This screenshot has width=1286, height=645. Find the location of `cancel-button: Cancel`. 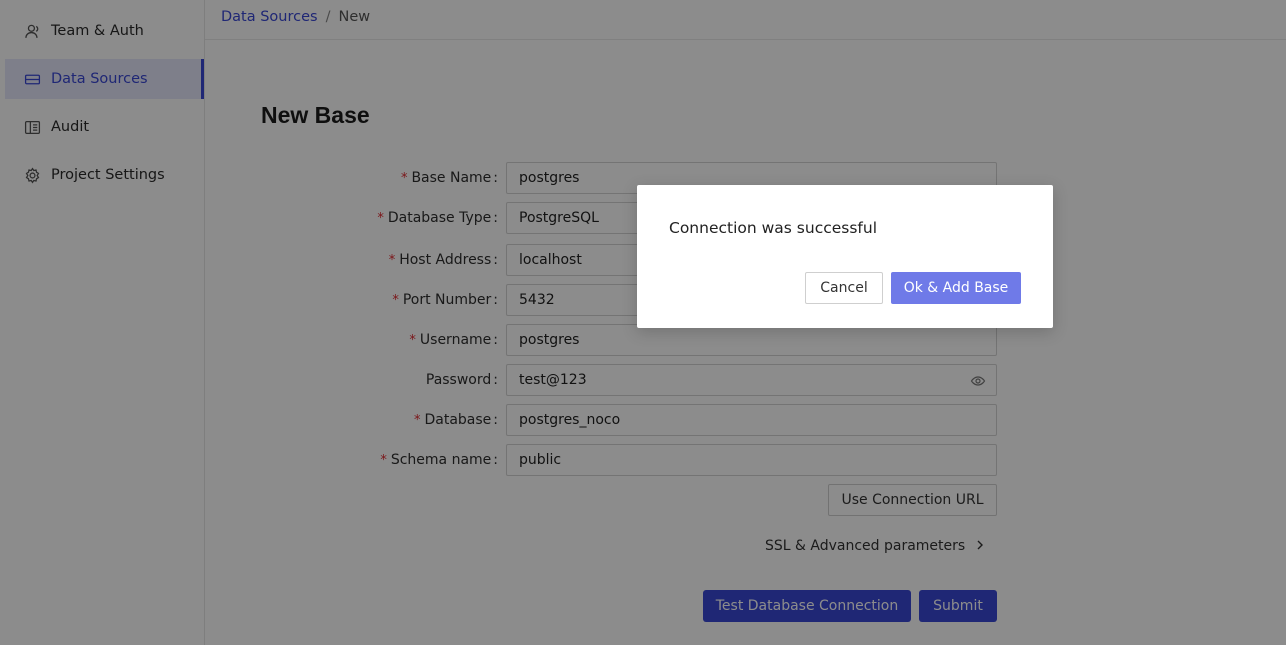

cancel-button: Cancel is located at coordinates (844, 288).